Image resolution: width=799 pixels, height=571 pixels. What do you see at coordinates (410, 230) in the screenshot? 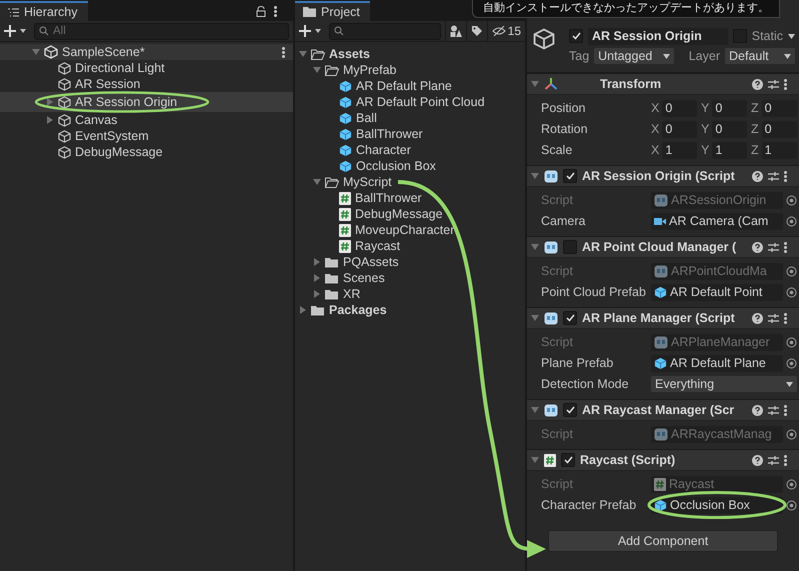
I see `asset-row: MoveupCharacter` at bounding box center [410, 230].